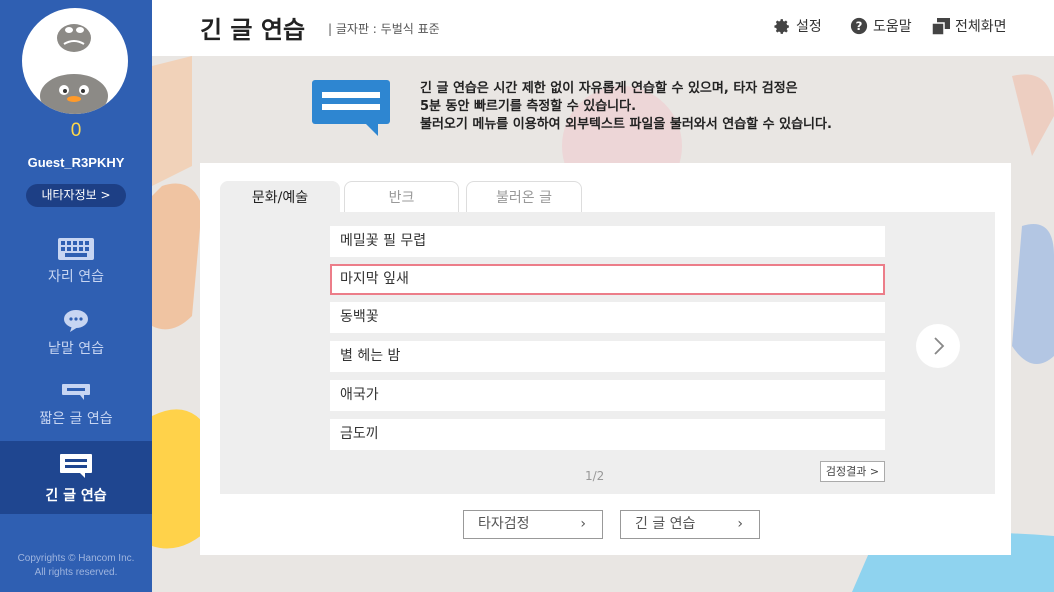  I want to click on gear-icon, so click(781, 26).